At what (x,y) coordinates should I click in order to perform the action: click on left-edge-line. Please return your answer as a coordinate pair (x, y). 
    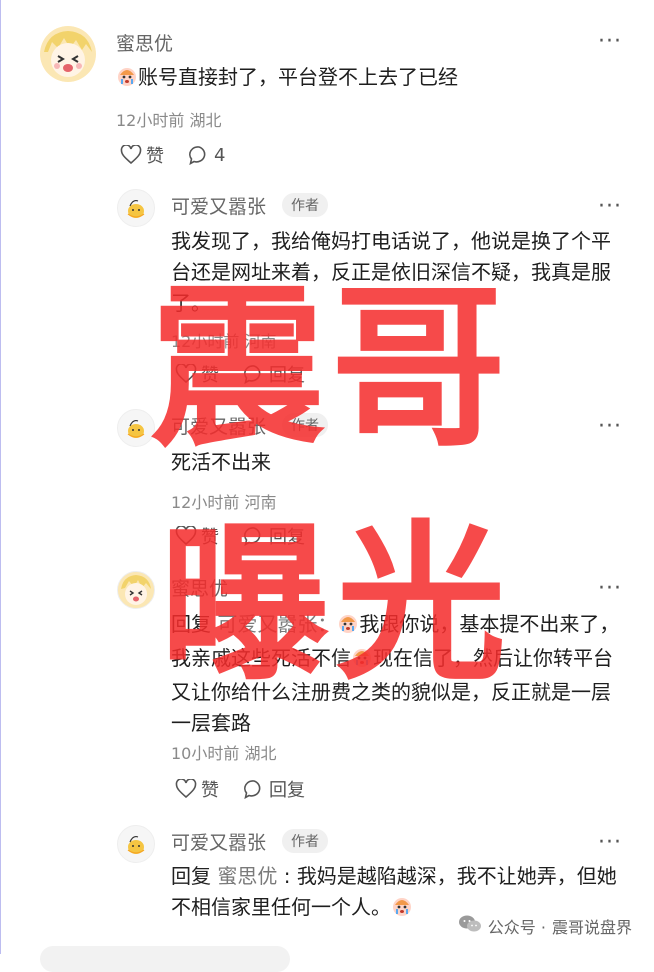
    Looking at the image, I should click on (0, 477).